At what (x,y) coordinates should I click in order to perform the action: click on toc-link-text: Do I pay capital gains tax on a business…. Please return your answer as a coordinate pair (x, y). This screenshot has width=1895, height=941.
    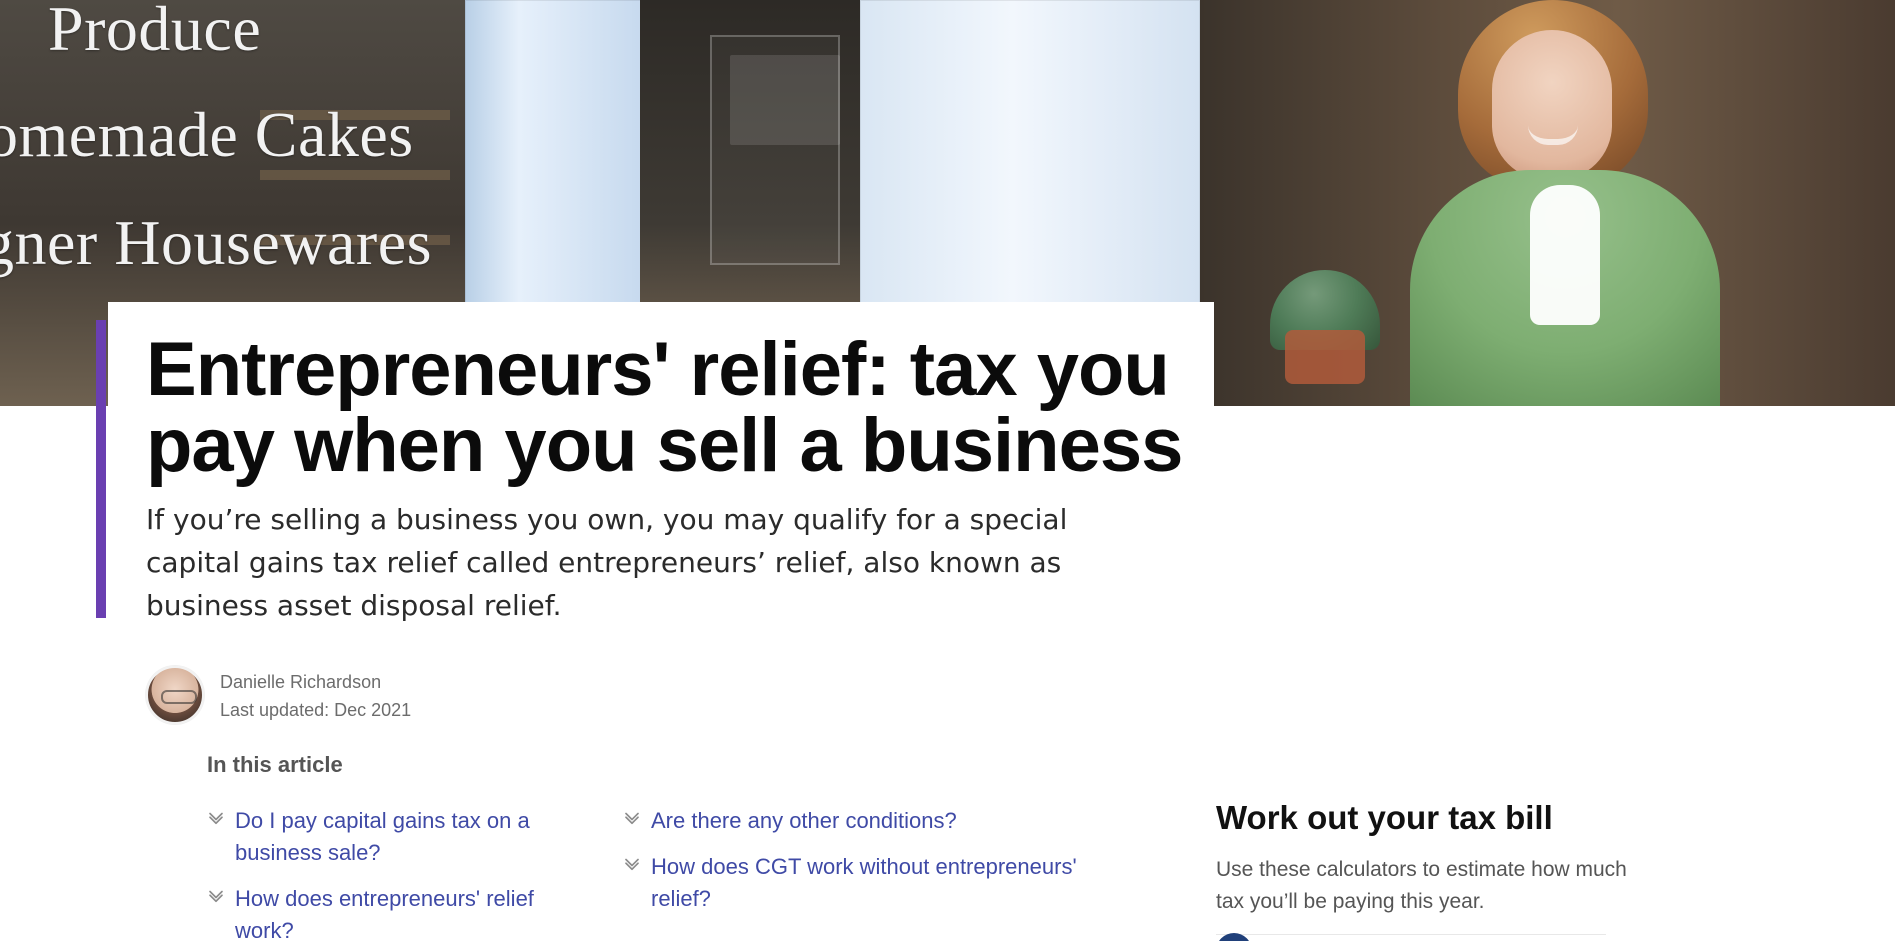
    Looking at the image, I should click on (382, 836).